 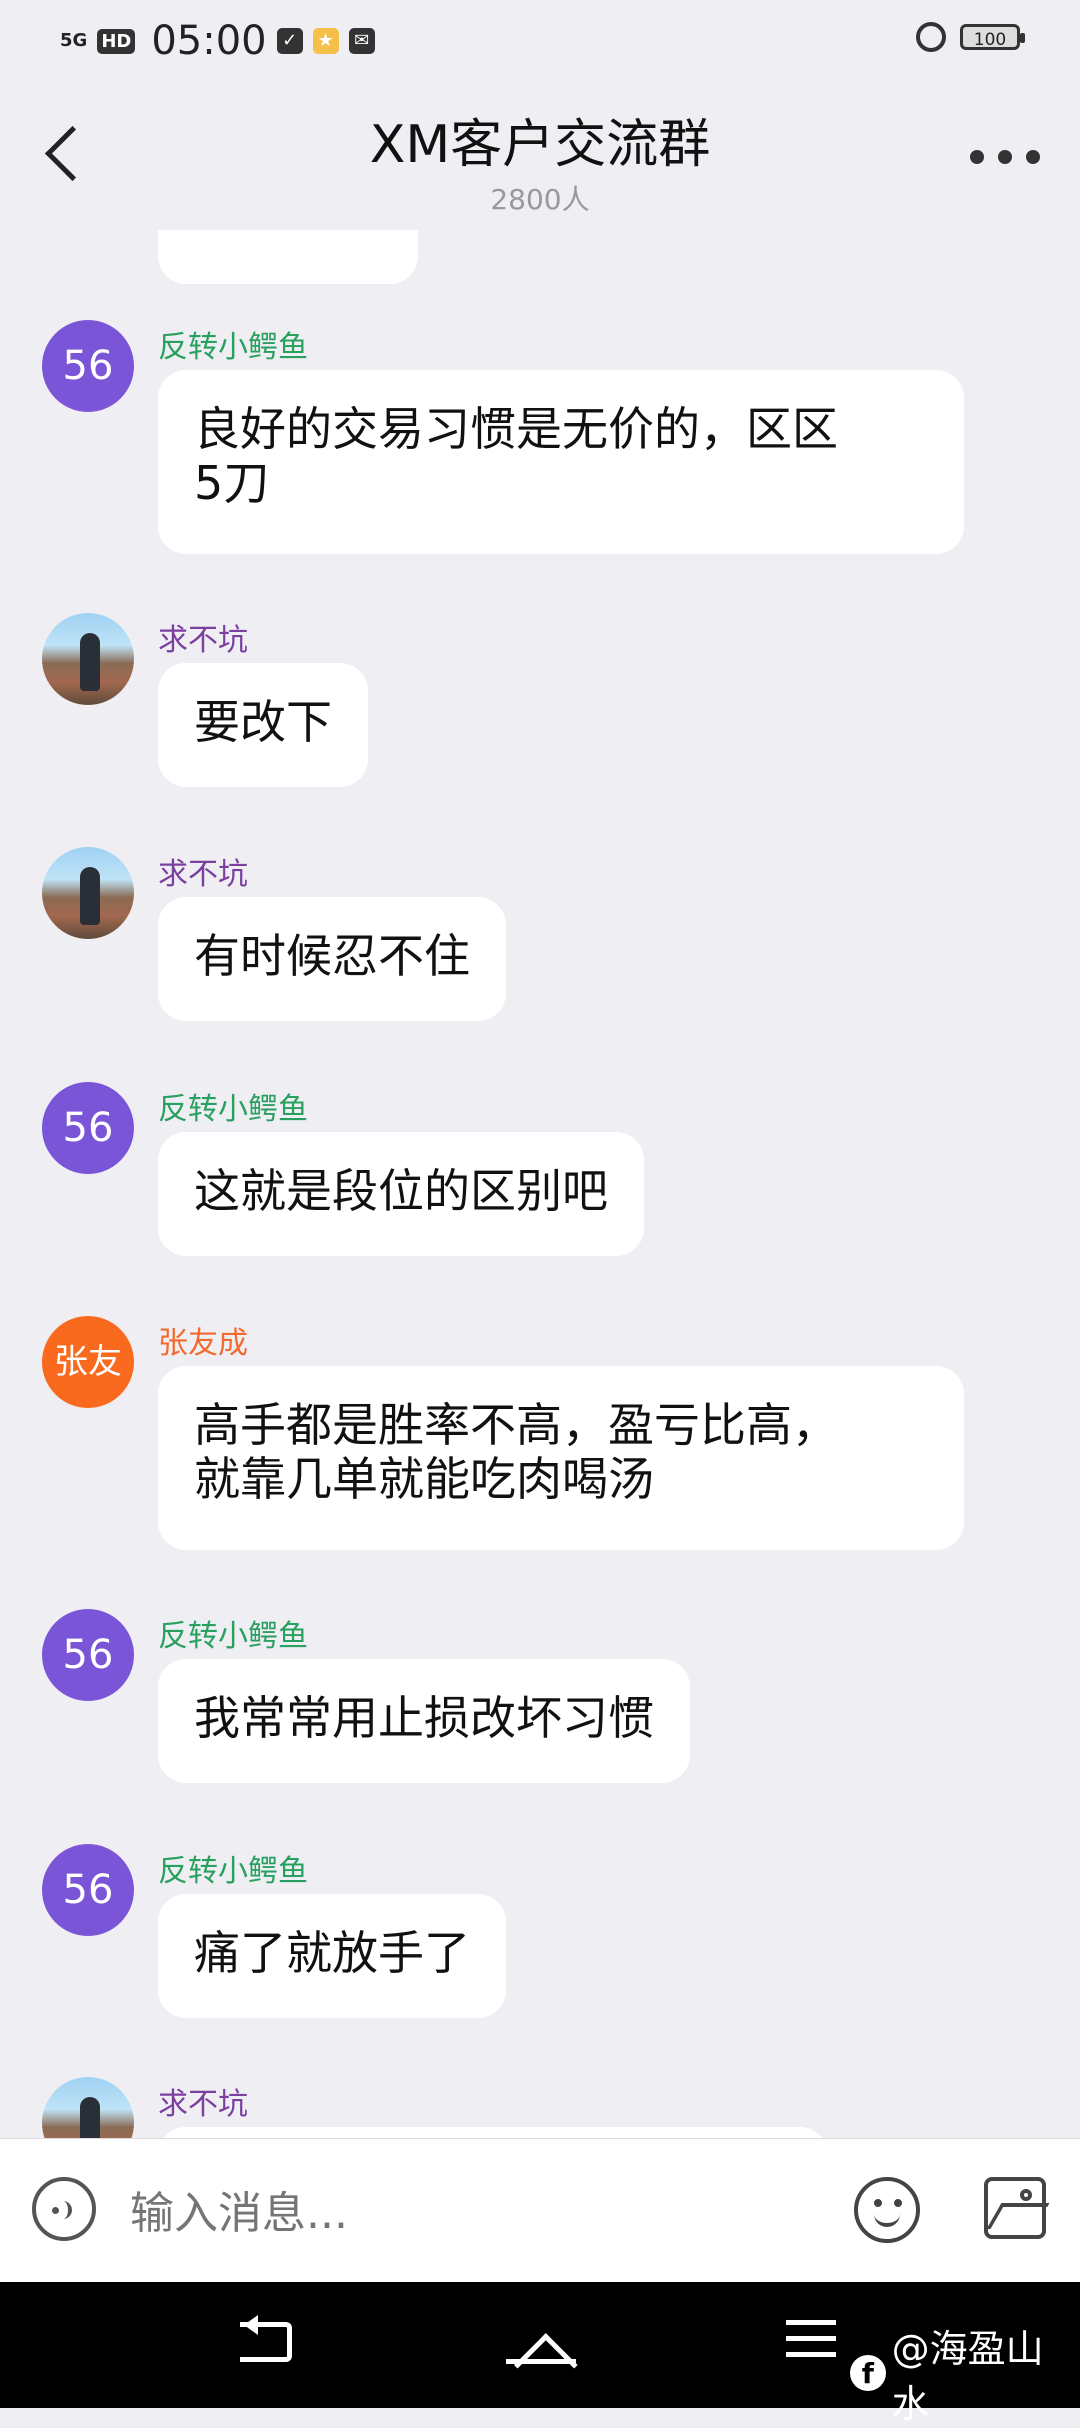 I want to click on image-picker-button, so click(x=1017, y=2208).